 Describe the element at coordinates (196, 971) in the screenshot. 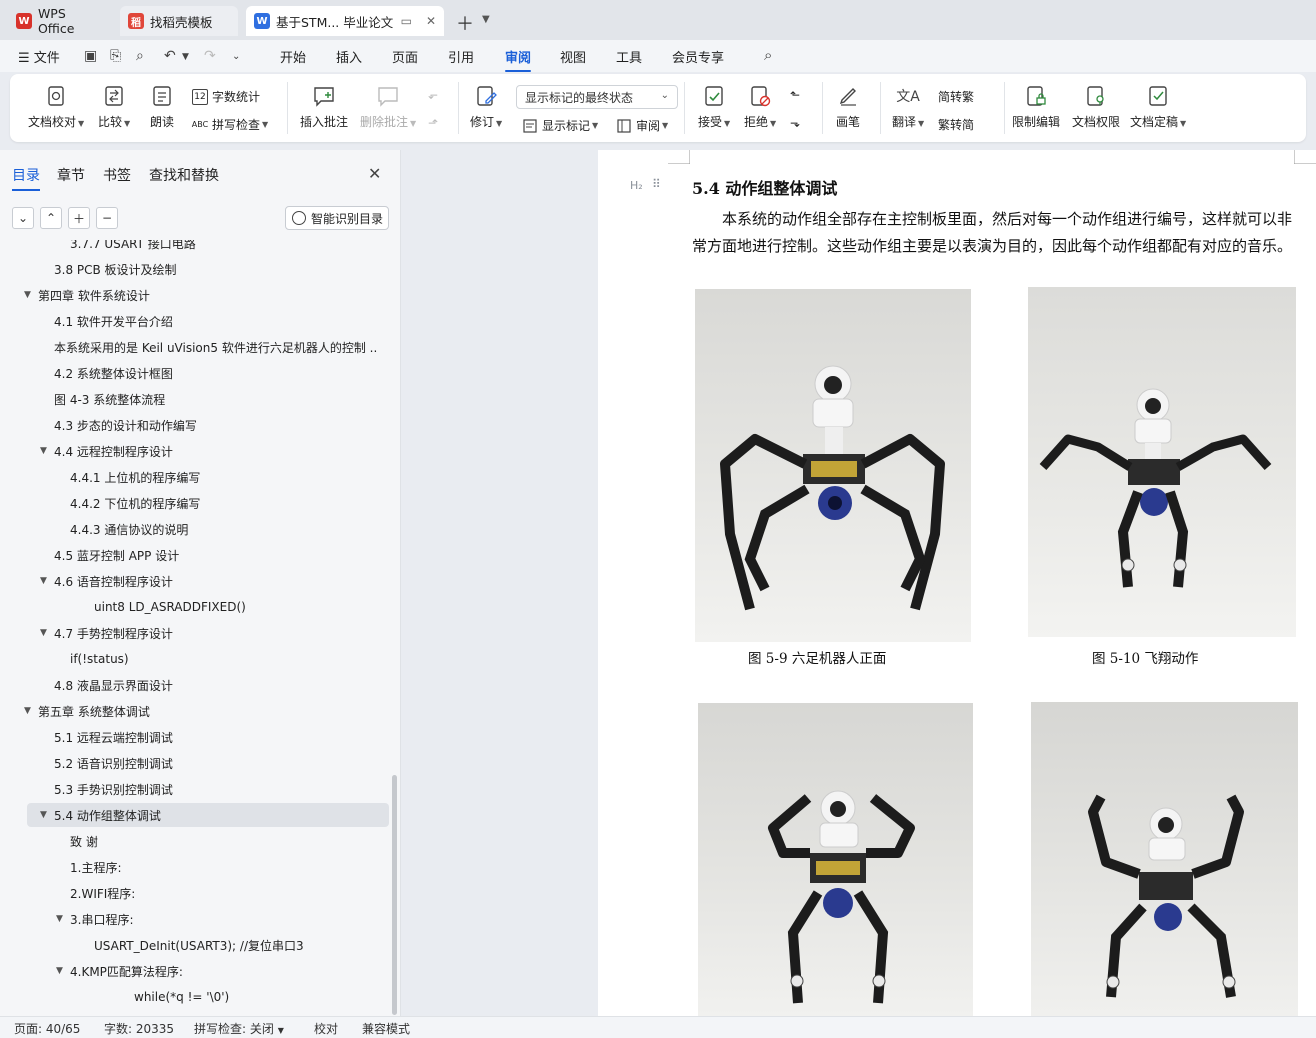

I see `toc-item: ▼ 4.KMP匹配算法程序:` at that location.